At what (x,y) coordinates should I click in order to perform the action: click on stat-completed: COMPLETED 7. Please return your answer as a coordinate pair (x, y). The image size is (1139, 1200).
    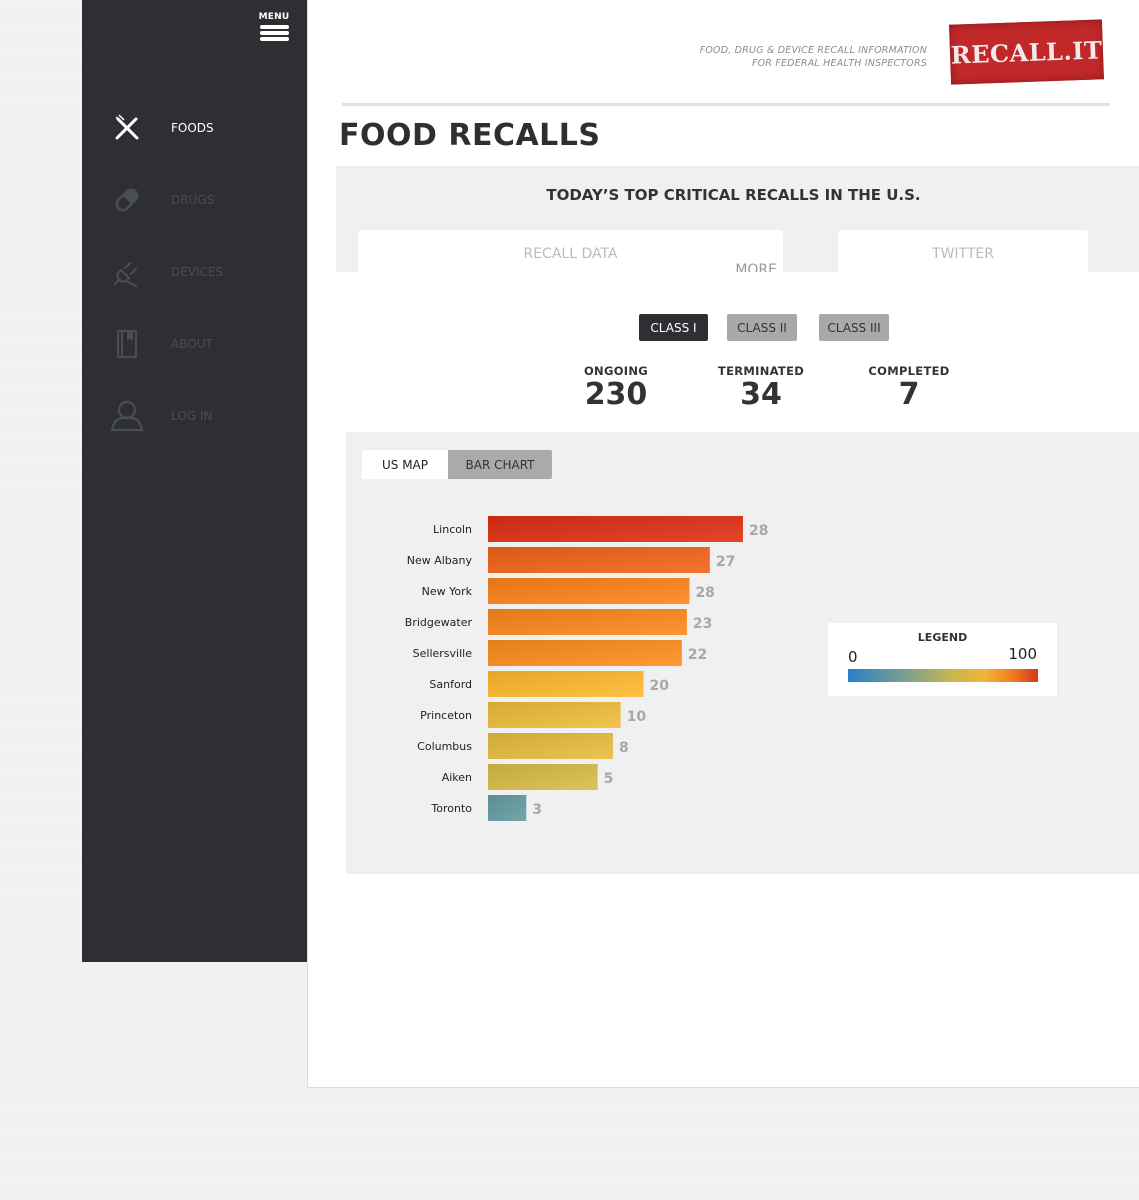
    Looking at the image, I should click on (909, 388).